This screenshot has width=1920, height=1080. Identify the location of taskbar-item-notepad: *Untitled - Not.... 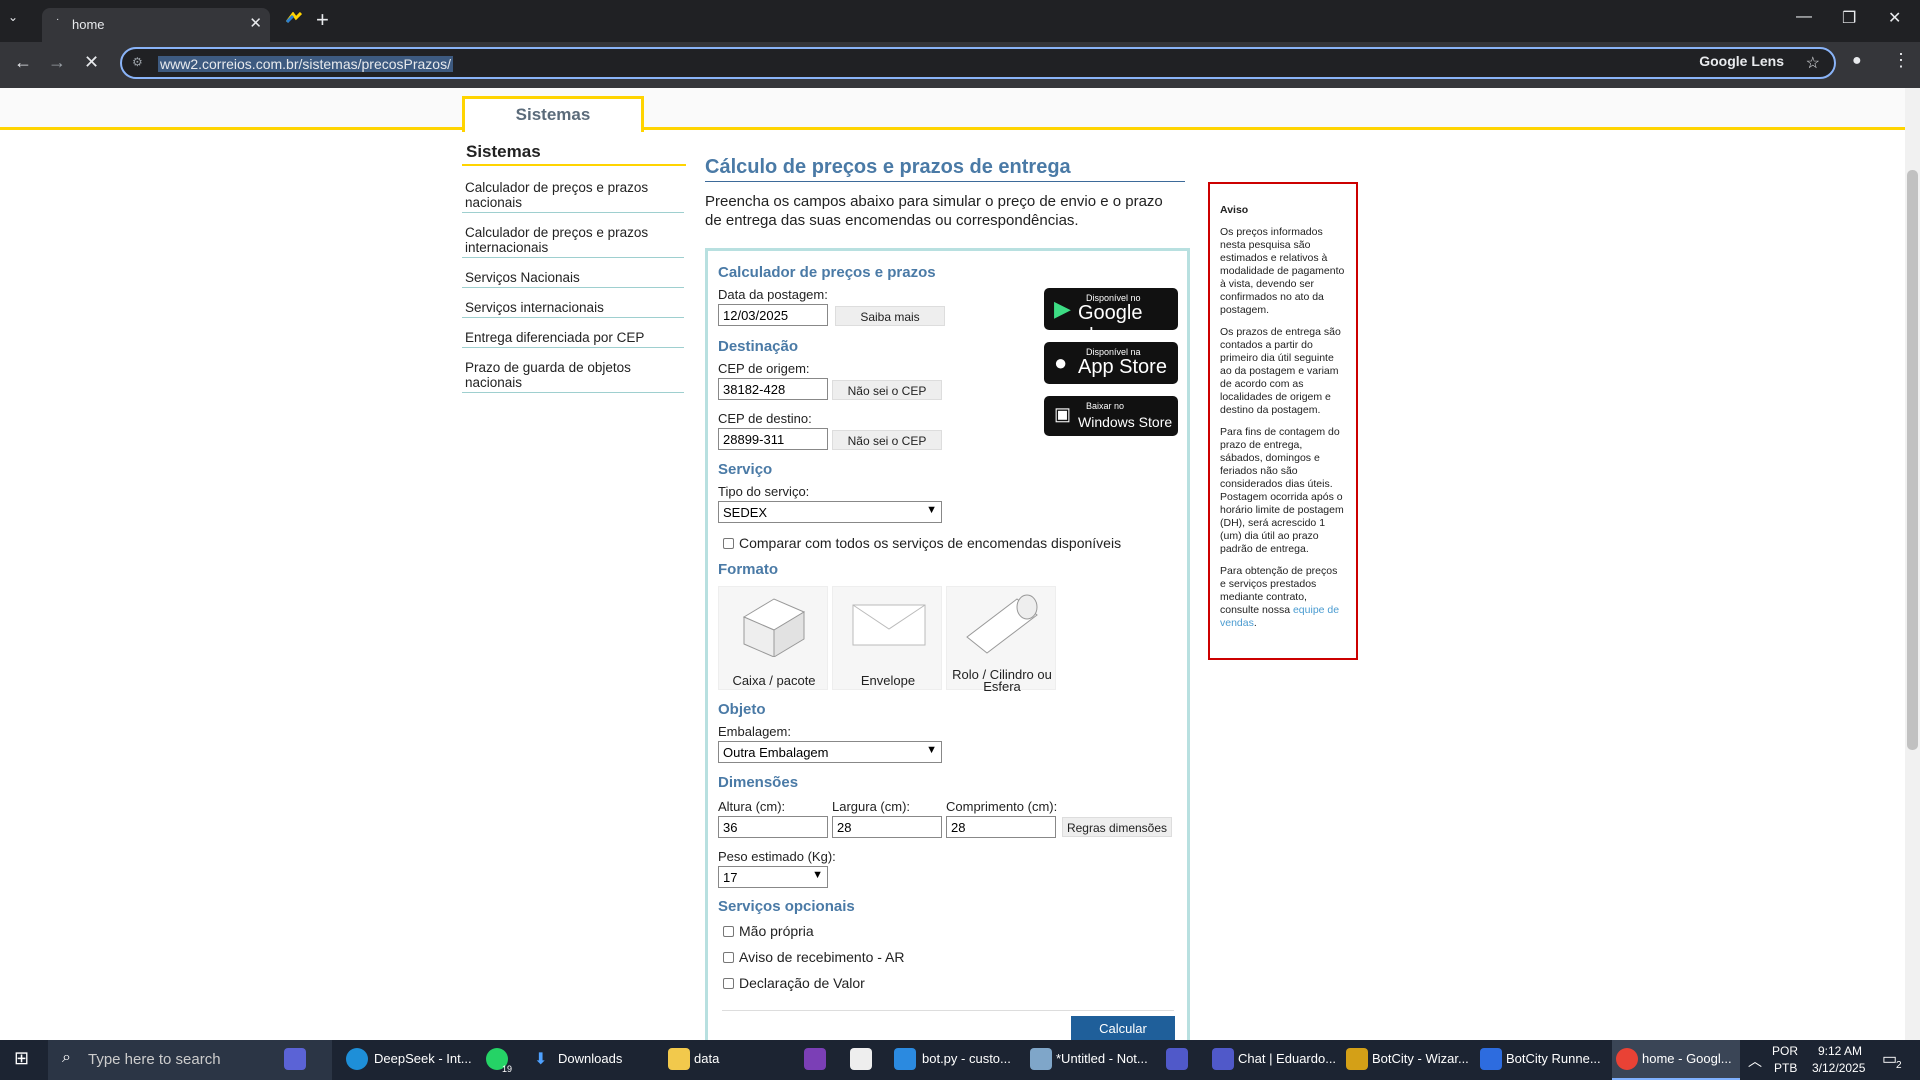
(1102, 1058).